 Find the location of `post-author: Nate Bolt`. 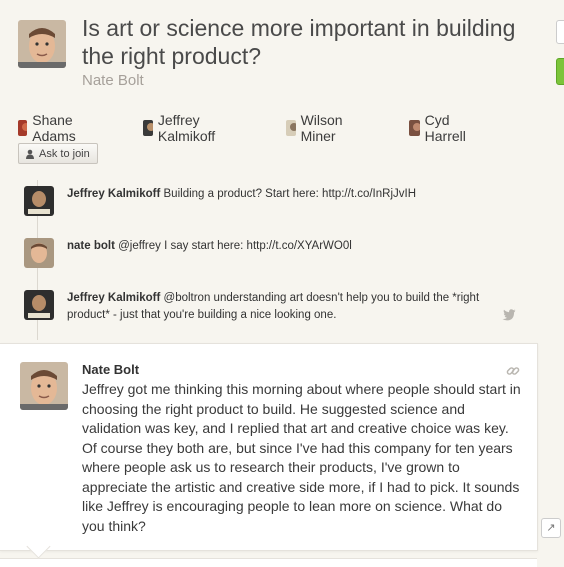

post-author: Nate Bolt is located at coordinates (110, 369).